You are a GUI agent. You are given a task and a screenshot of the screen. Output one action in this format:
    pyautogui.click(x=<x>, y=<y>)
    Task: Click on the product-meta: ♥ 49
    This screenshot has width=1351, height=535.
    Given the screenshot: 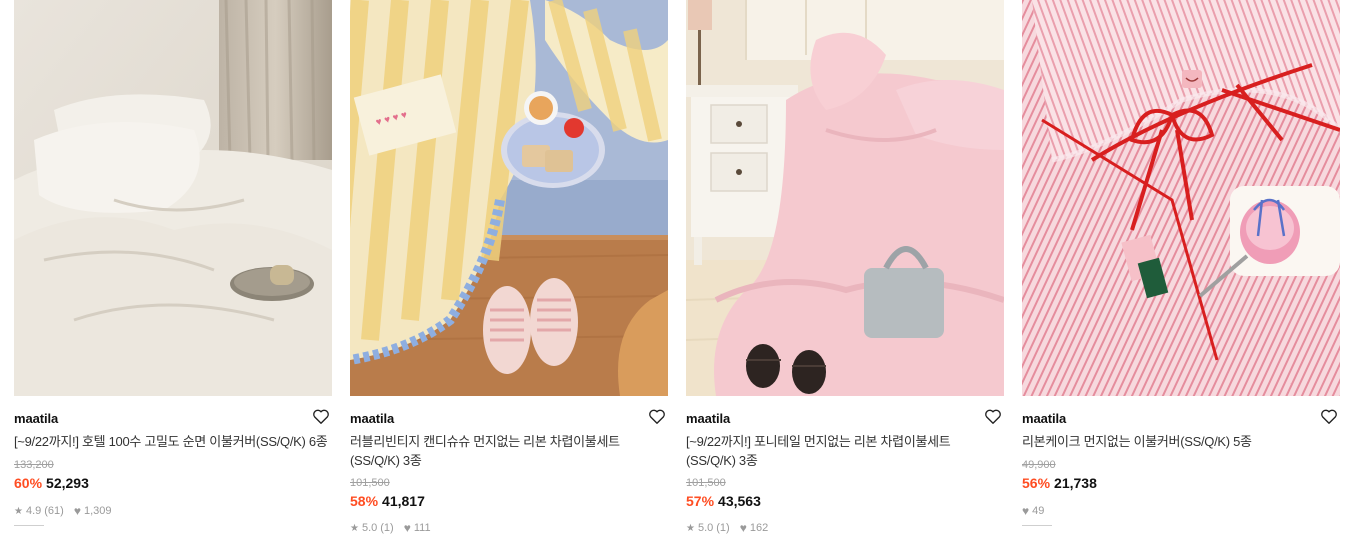 What is the action you would take?
    pyautogui.click(x=1033, y=511)
    